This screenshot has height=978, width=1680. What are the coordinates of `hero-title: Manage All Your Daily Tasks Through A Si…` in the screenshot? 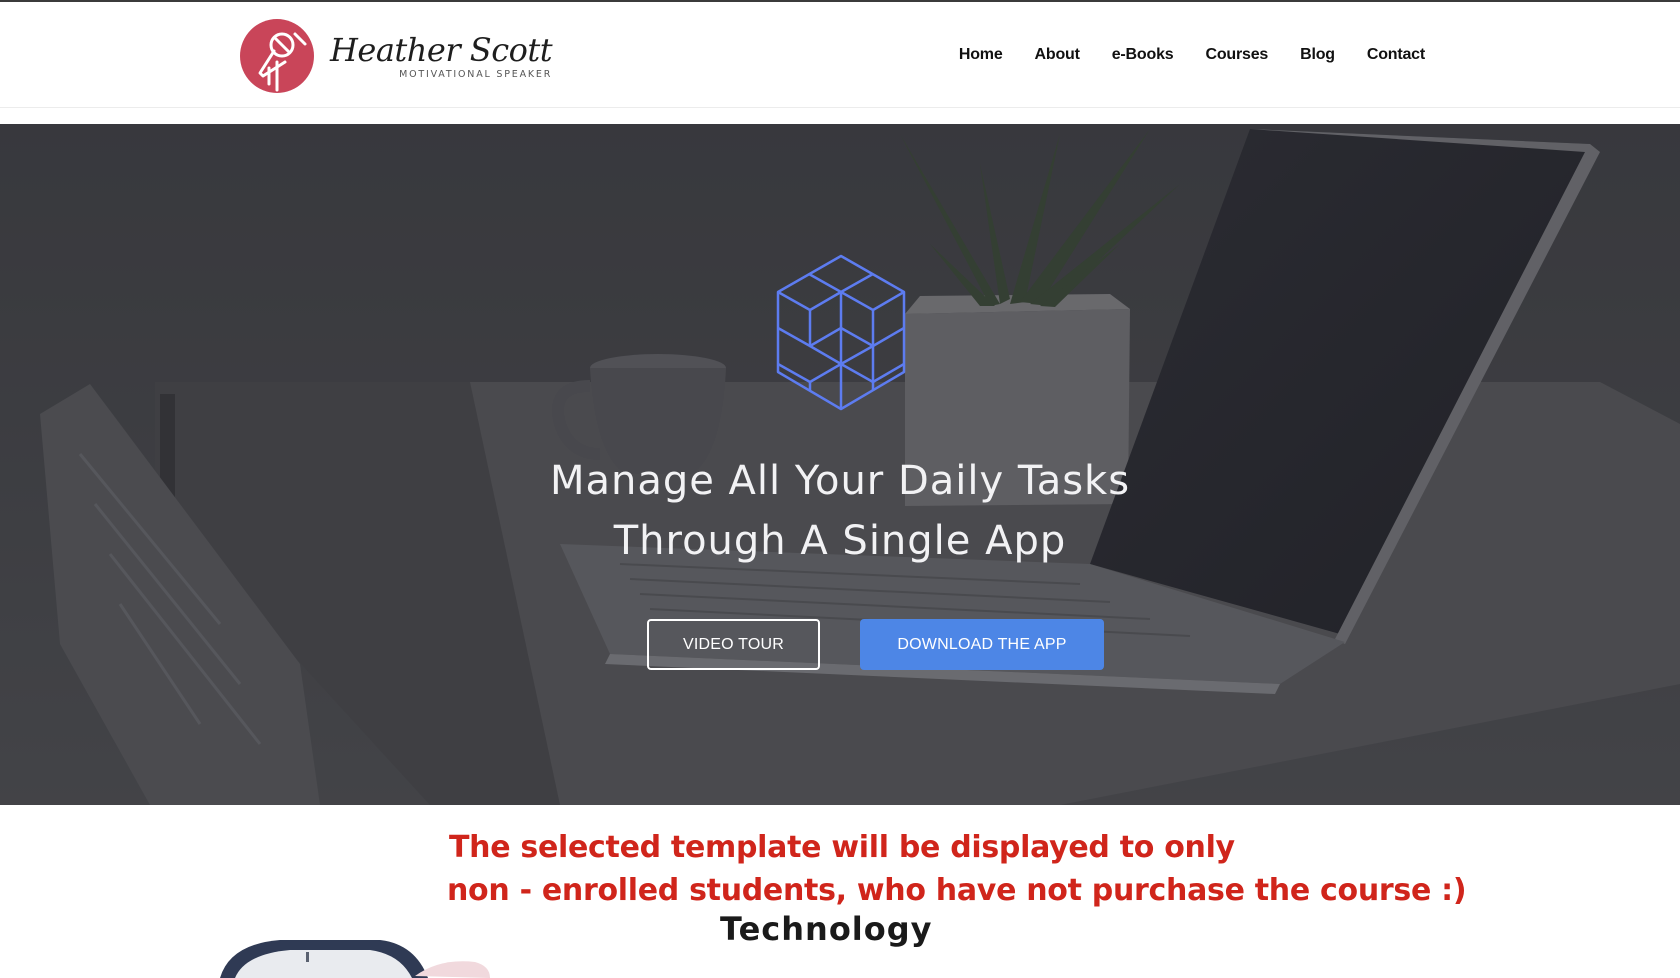 It's located at (840, 511).